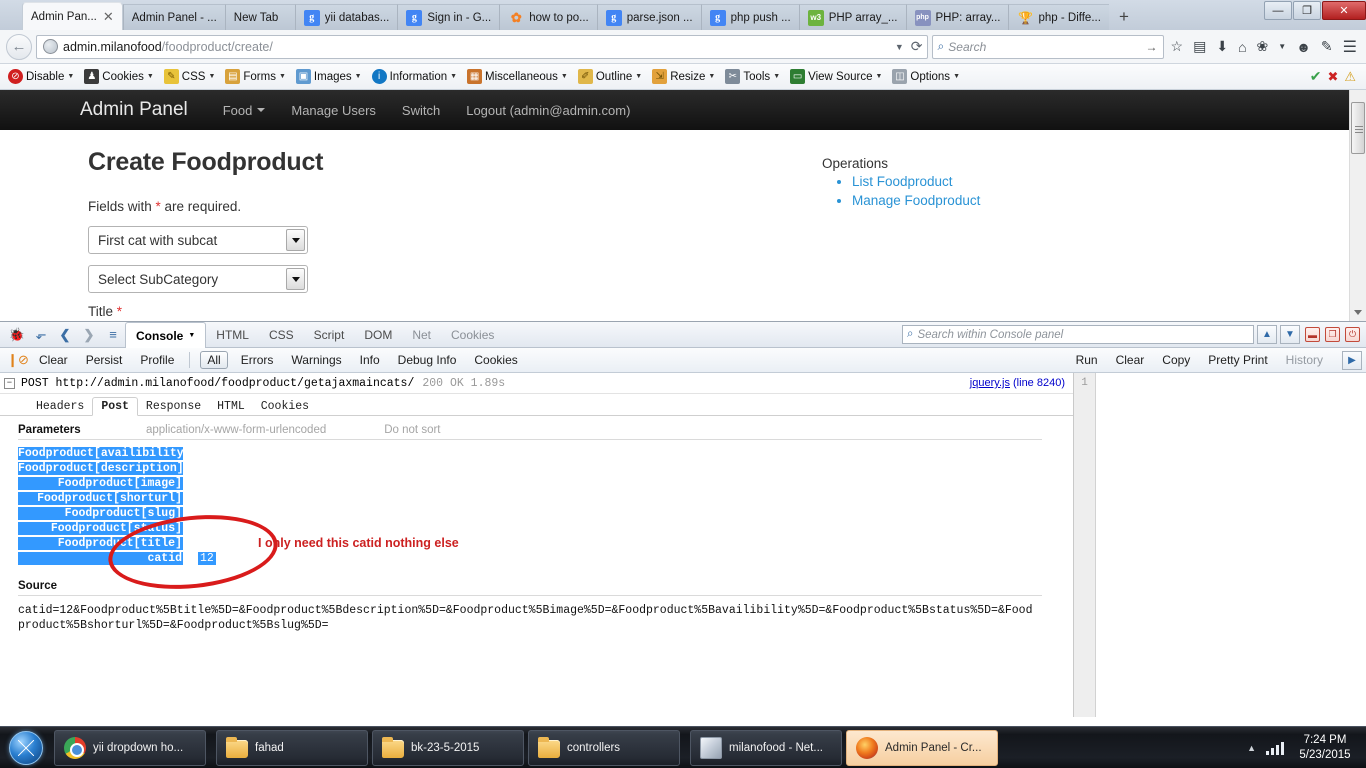  What do you see at coordinates (1332, 77) in the screenshot?
I see `red-error-icon: ✖` at bounding box center [1332, 77].